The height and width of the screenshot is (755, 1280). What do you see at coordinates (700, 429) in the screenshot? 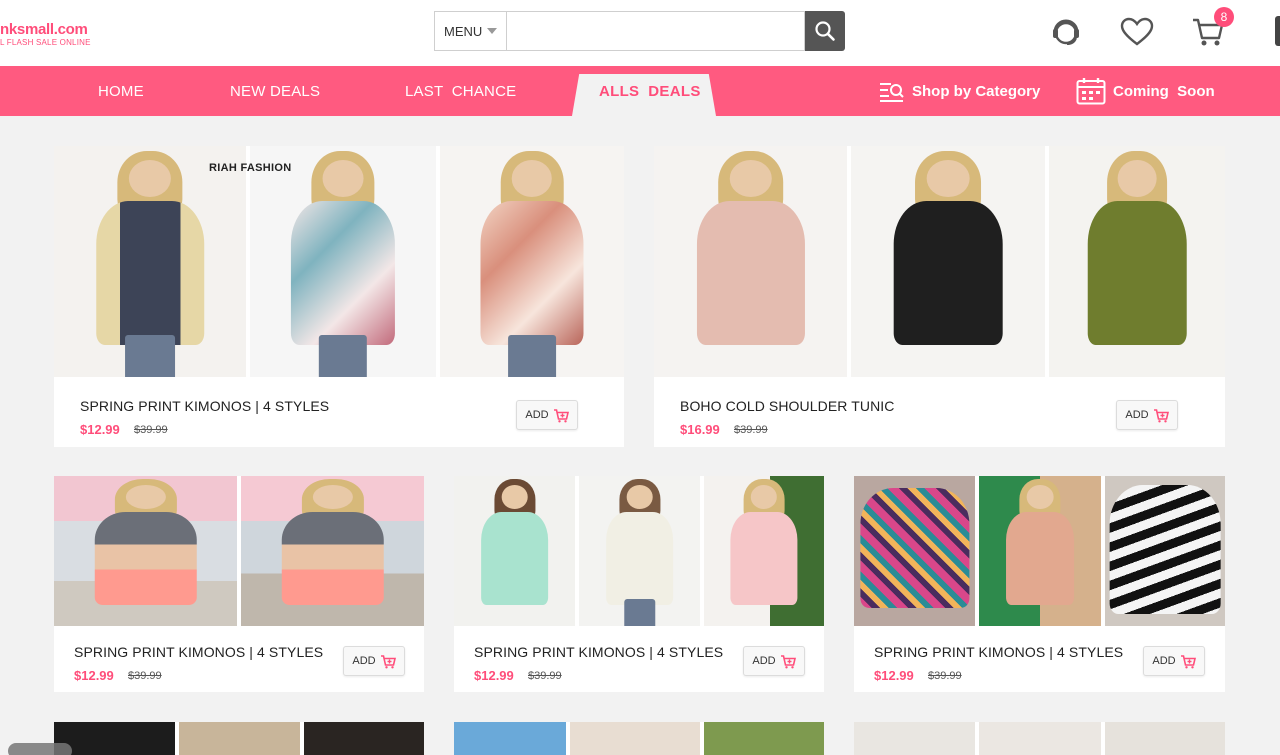
I see `product-price: $16.99` at bounding box center [700, 429].